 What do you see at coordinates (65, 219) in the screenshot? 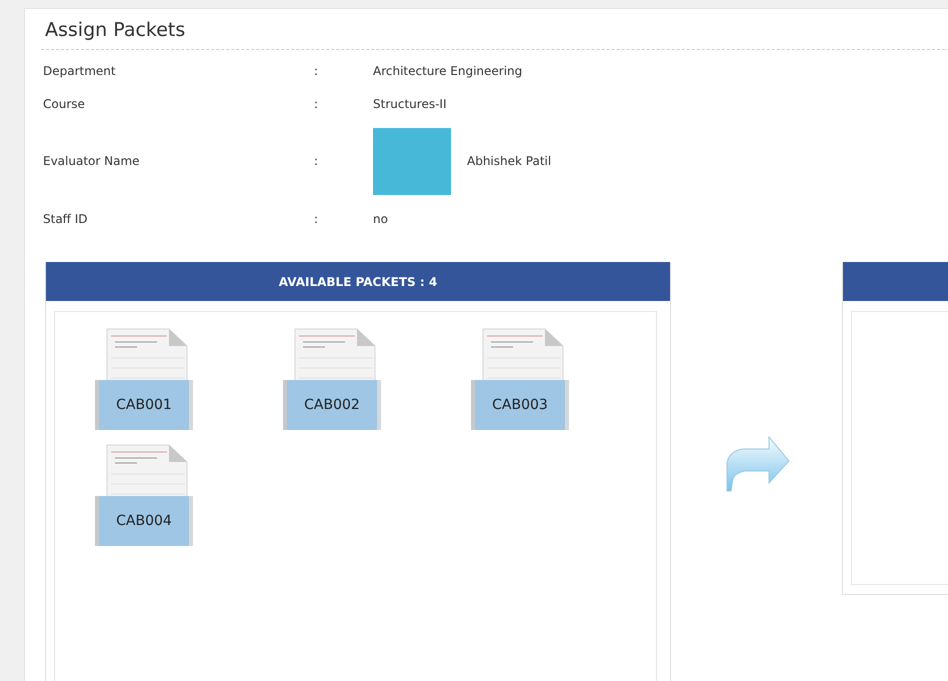
I see `field-label: Staff ID` at bounding box center [65, 219].